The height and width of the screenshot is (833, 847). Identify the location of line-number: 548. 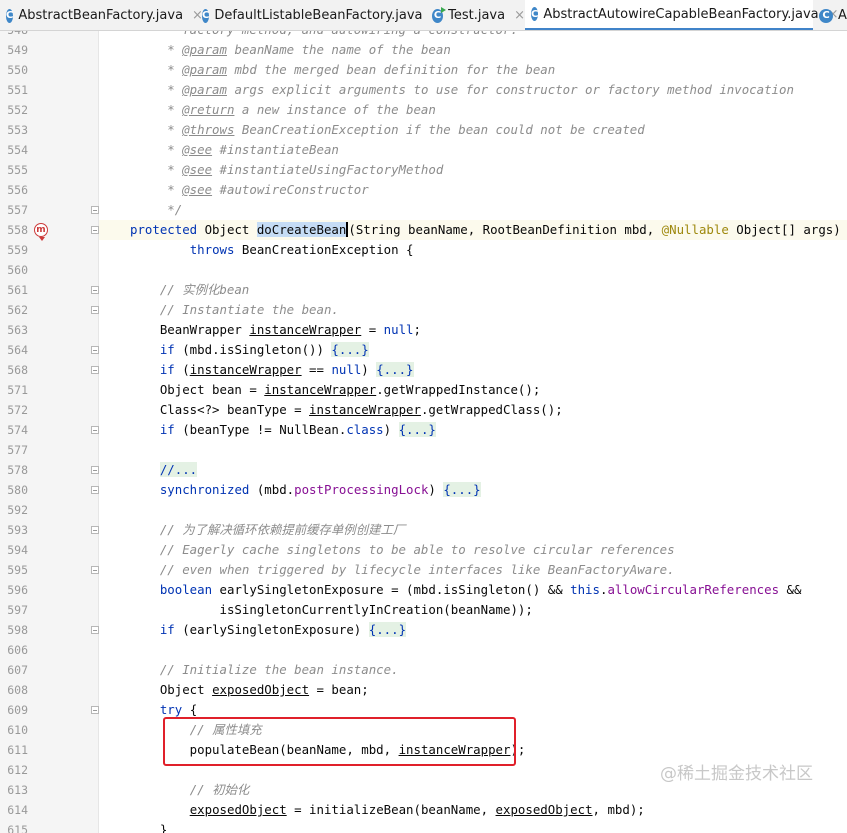
(14, 35).